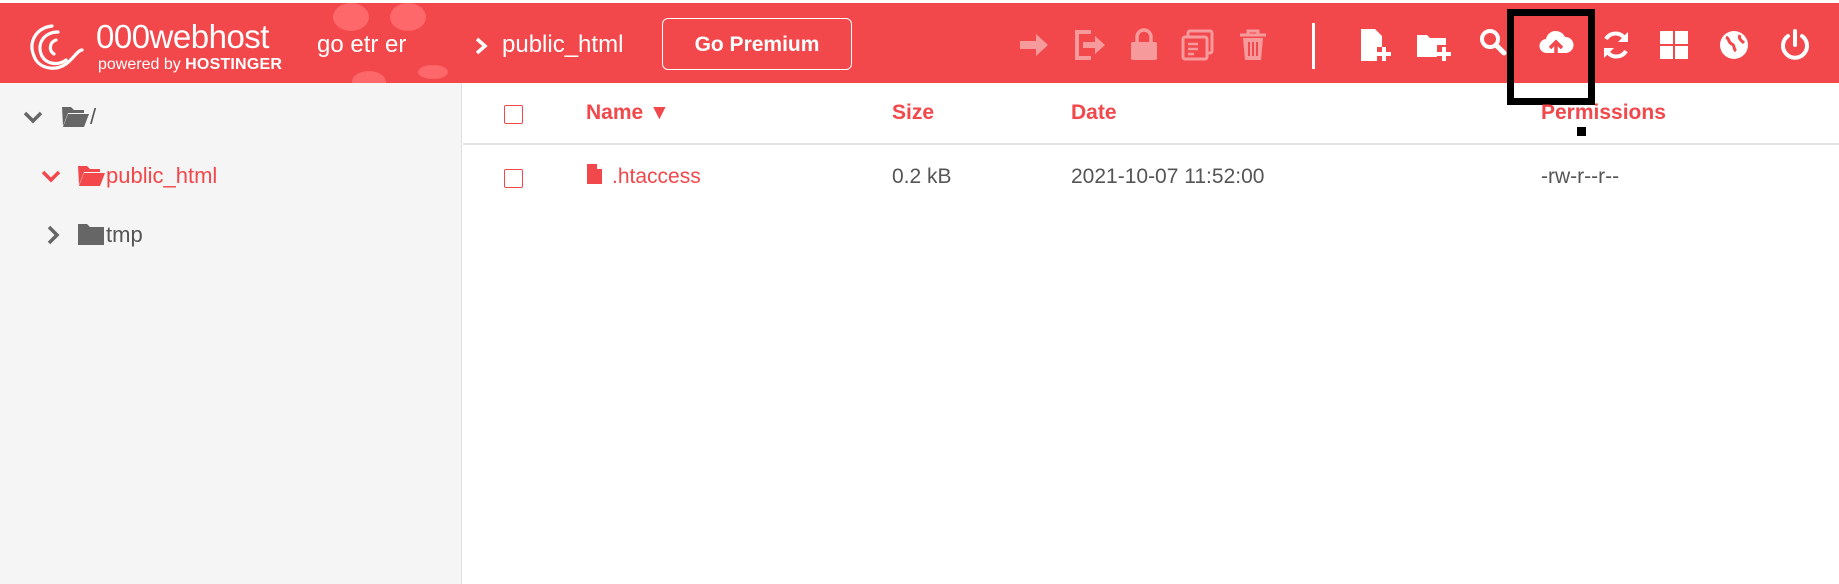  What do you see at coordinates (513, 114) in the screenshot?
I see `select-all-checkbox` at bounding box center [513, 114].